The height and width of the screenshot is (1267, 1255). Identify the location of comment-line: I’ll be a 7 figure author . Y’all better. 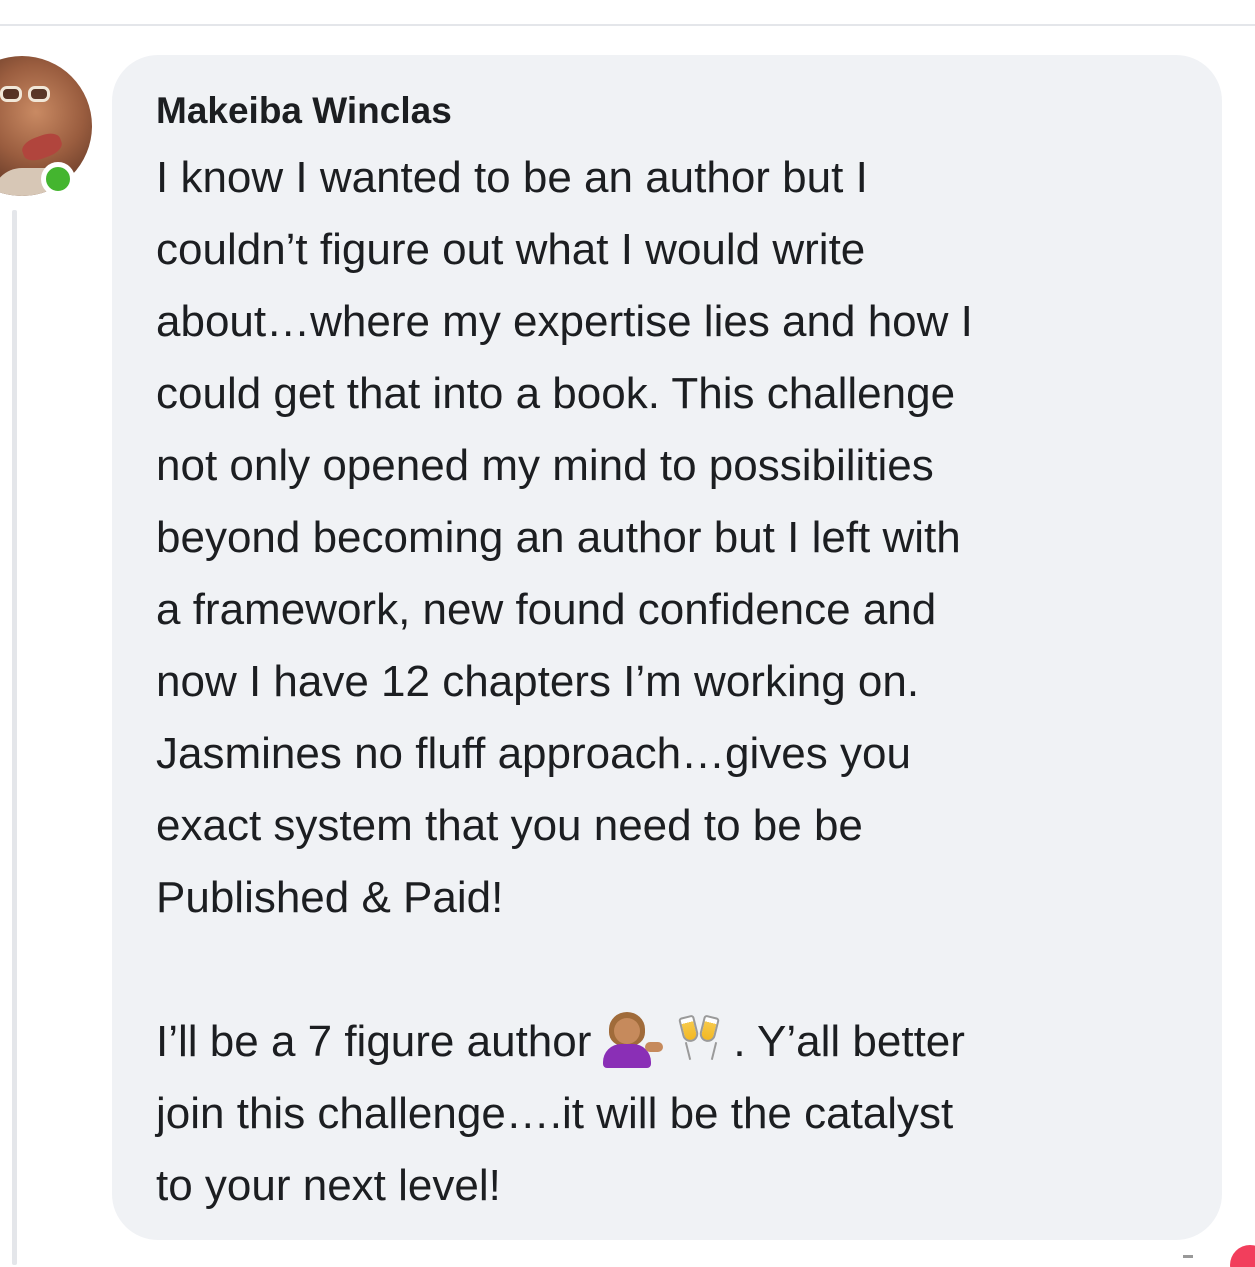
(681, 1042).